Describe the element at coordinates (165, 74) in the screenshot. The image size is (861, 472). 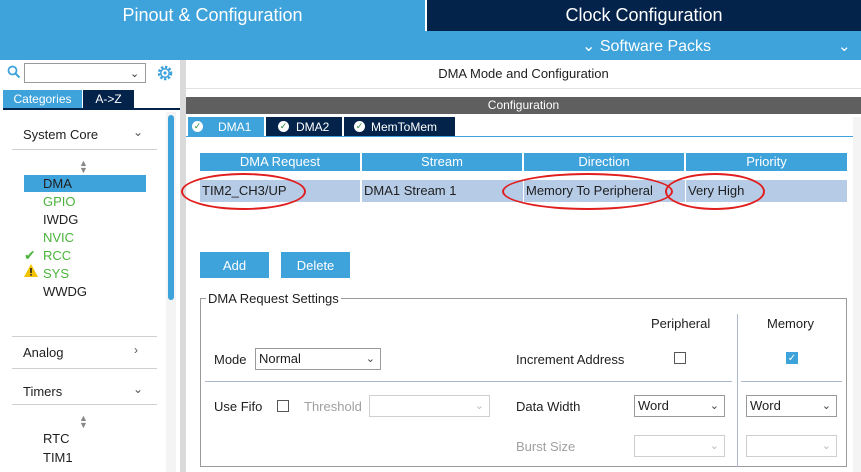
I see `gear-icon` at that location.